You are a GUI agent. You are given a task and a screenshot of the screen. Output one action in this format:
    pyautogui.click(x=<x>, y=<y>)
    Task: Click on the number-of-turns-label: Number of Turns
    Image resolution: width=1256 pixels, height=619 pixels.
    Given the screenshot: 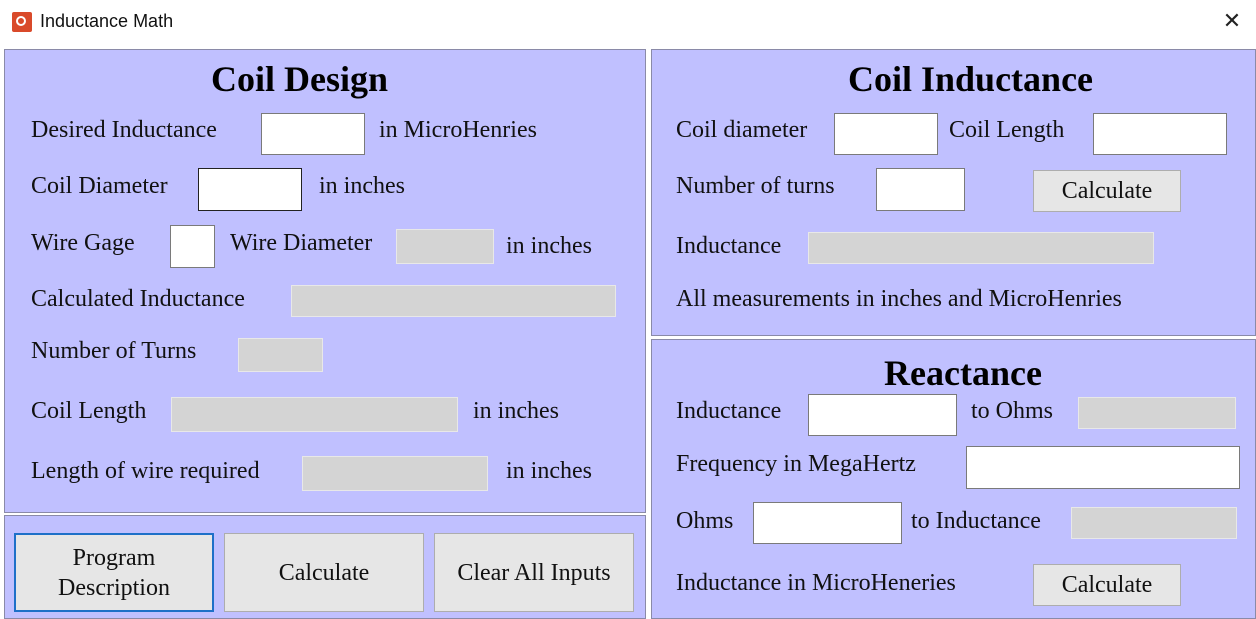 What is the action you would take?
    pyautogui.click(x=114, y=351)
    